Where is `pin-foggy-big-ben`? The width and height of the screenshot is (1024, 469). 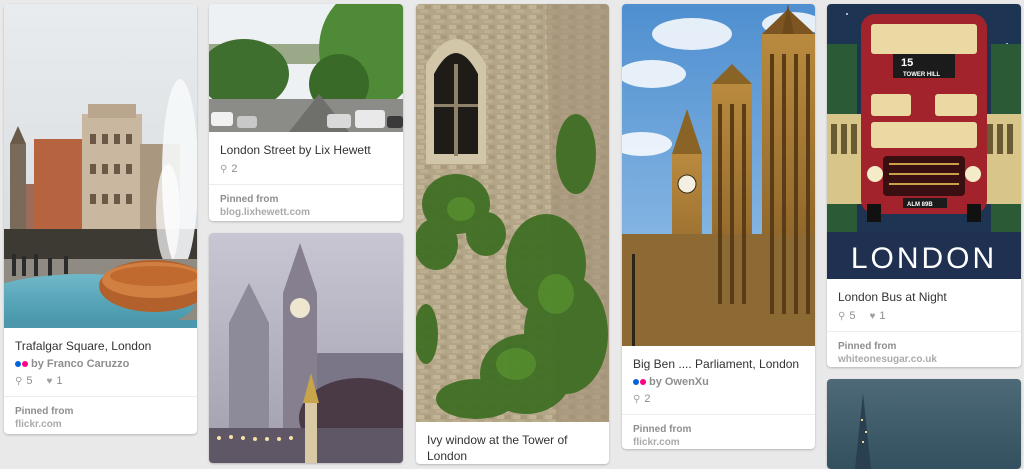
pin-foggy-big-ben is located at coordinates (306, 348).